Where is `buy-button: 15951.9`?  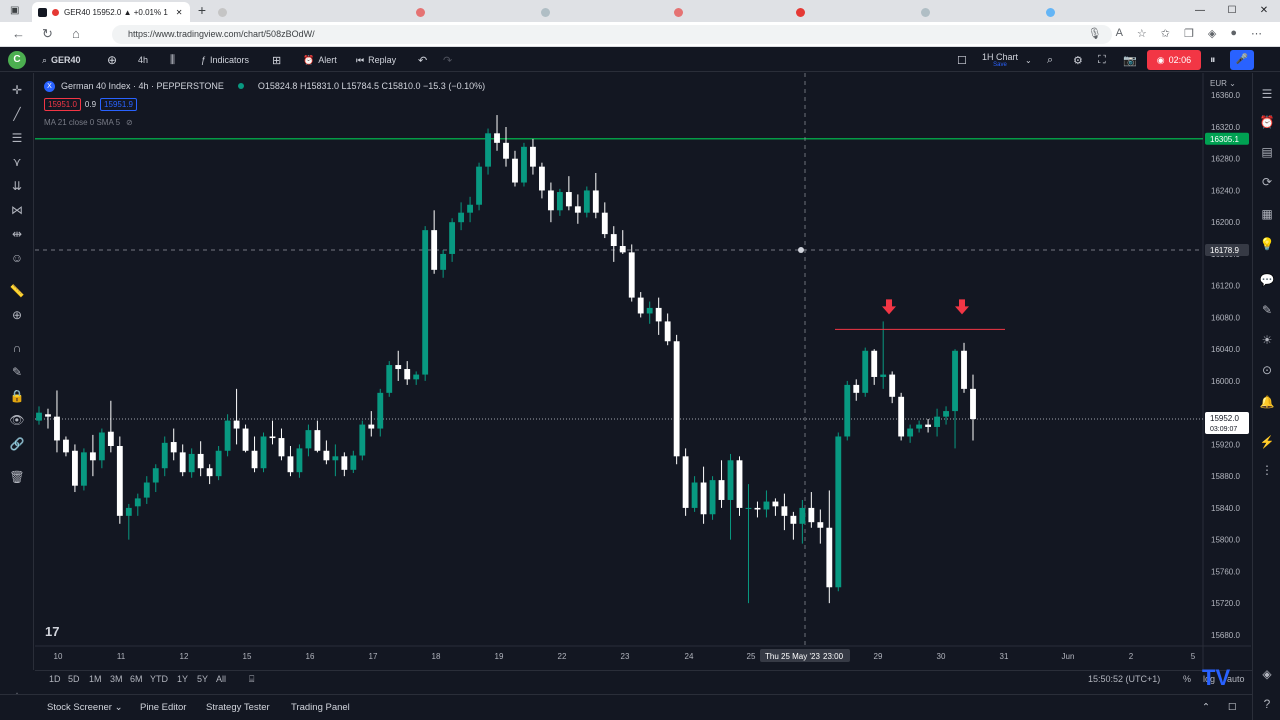
buy-button: 15951.9 is located at coordinates (118, 104).